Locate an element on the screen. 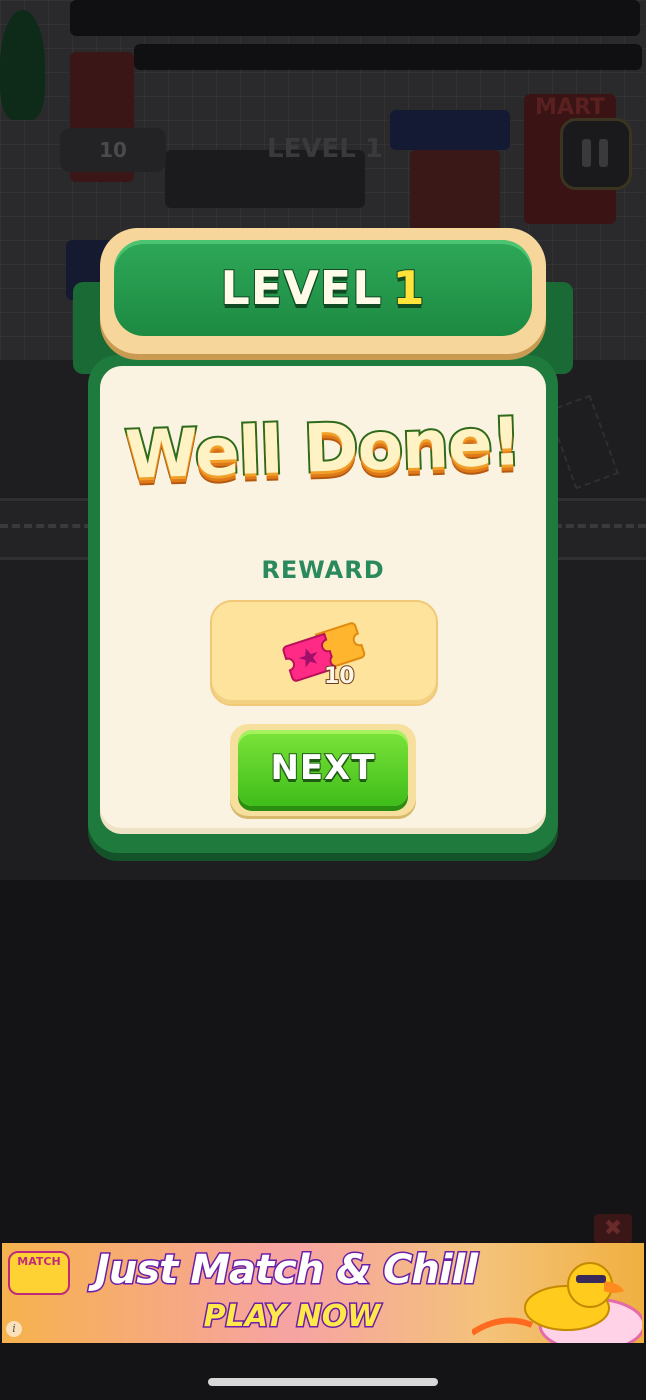 This screenshot has width=646, height=1400. background-red-pillar is located at coordinates (455, 190).